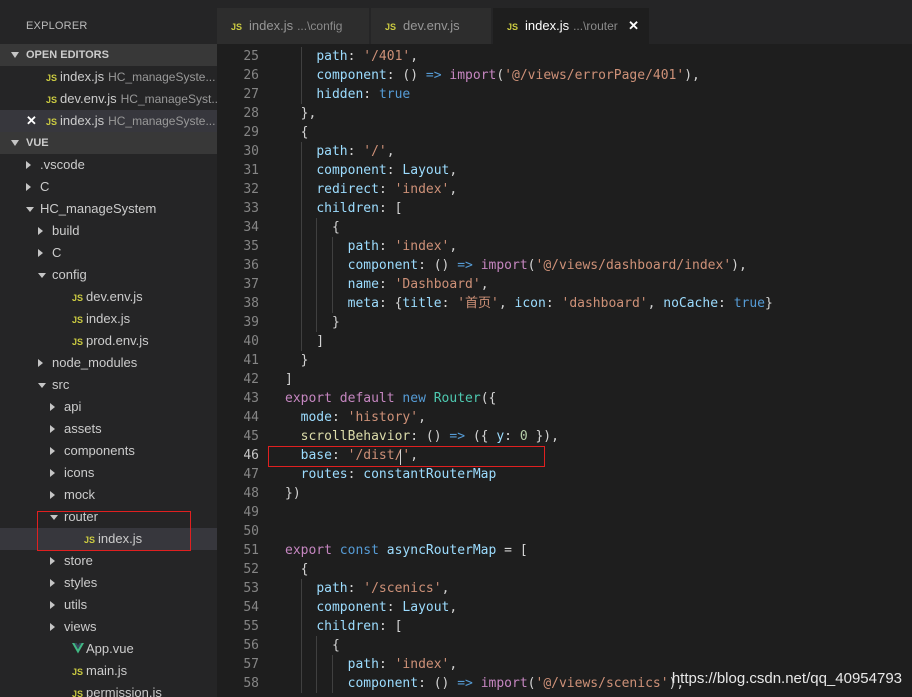 The height and width of the screenshot is (697, 912). What do you see at coordinates (465, 265) in the screenshot?
I see `code-token: =>` at bounding box center [465, 265].